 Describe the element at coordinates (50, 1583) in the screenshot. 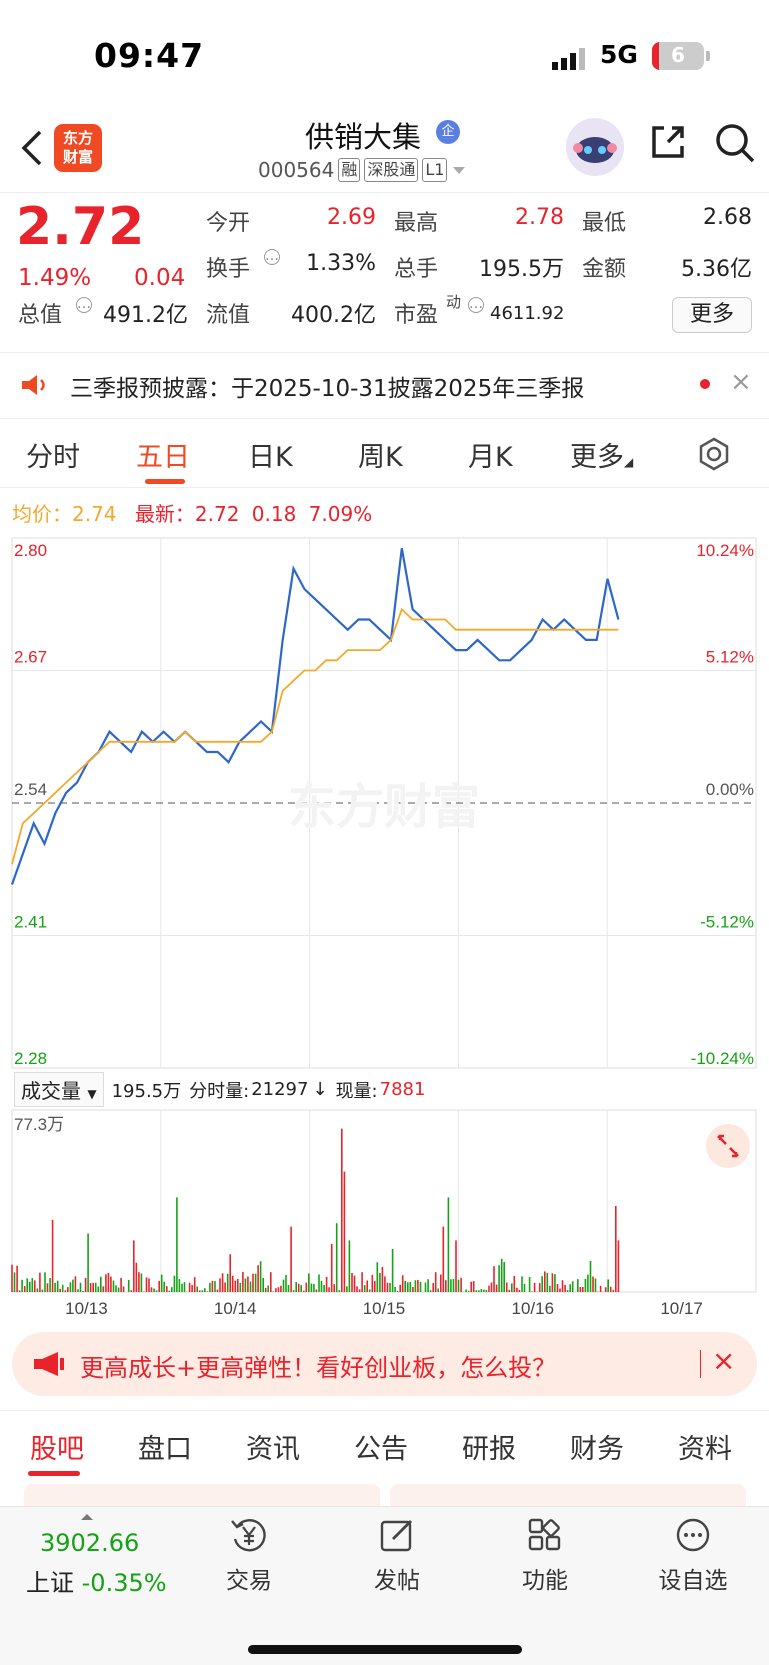

I see `index-name: 上证` at that location.